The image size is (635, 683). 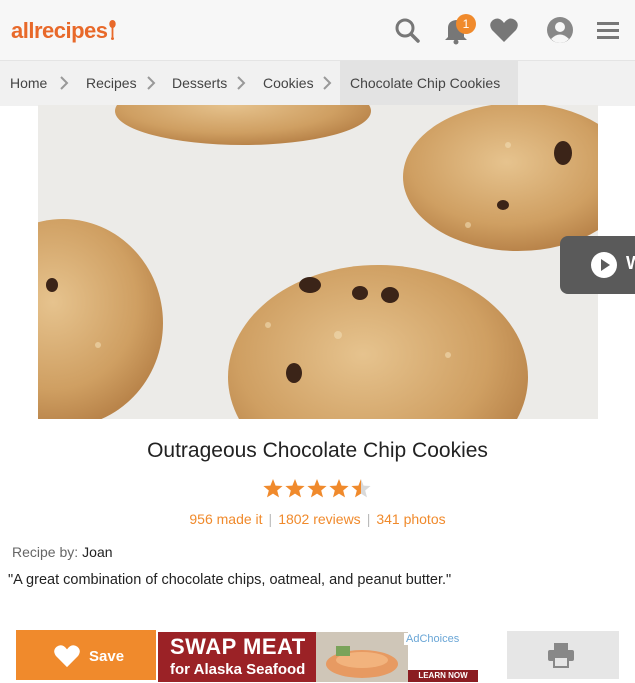 What do you see at coordinates (107, 656) in the screenshot?
I see `save-button-label: Save` at bounding box center [107, 656].